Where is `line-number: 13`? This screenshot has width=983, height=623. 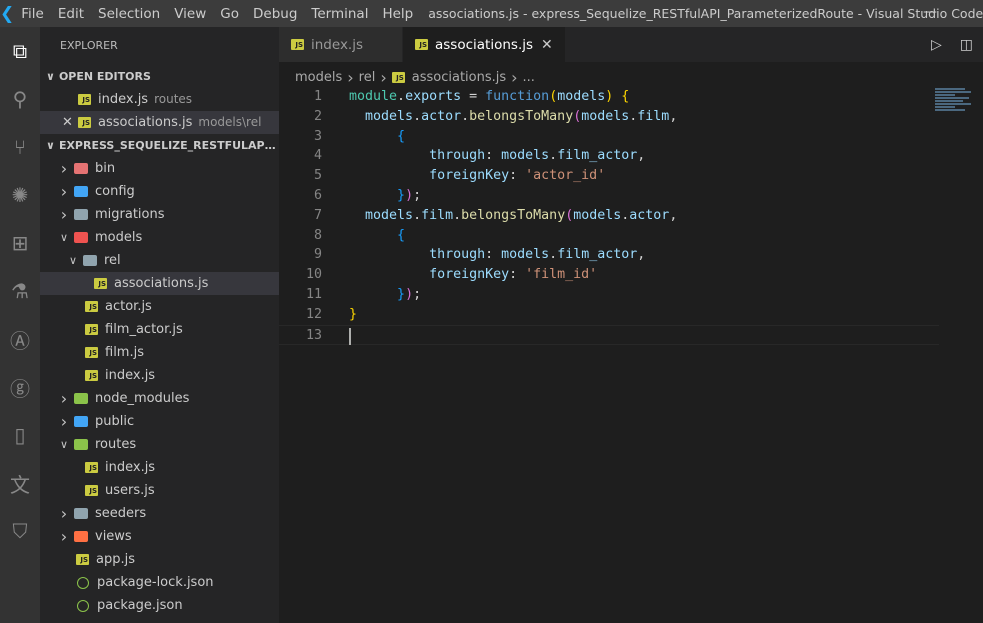
line-number: 13 is located at coordinates (313, 335).